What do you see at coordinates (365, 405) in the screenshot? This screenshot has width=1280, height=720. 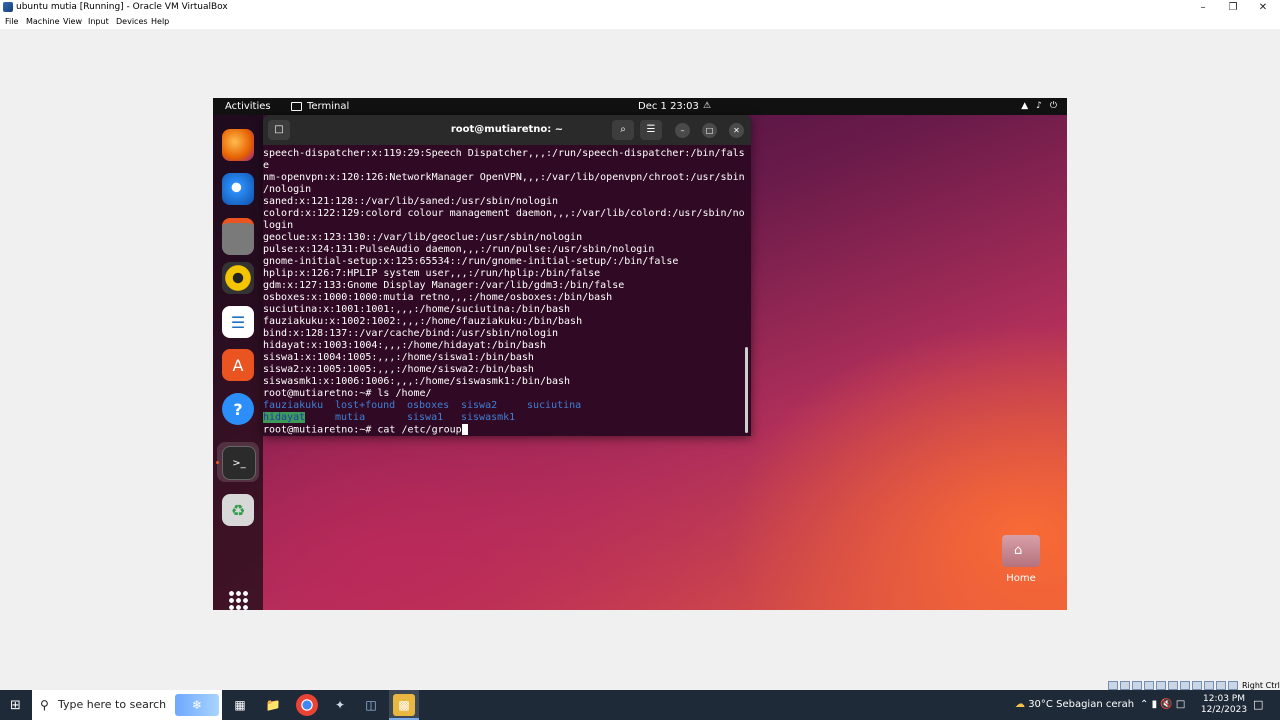 I see `ls-entry: lost+found` at bounding box center [365, 405].